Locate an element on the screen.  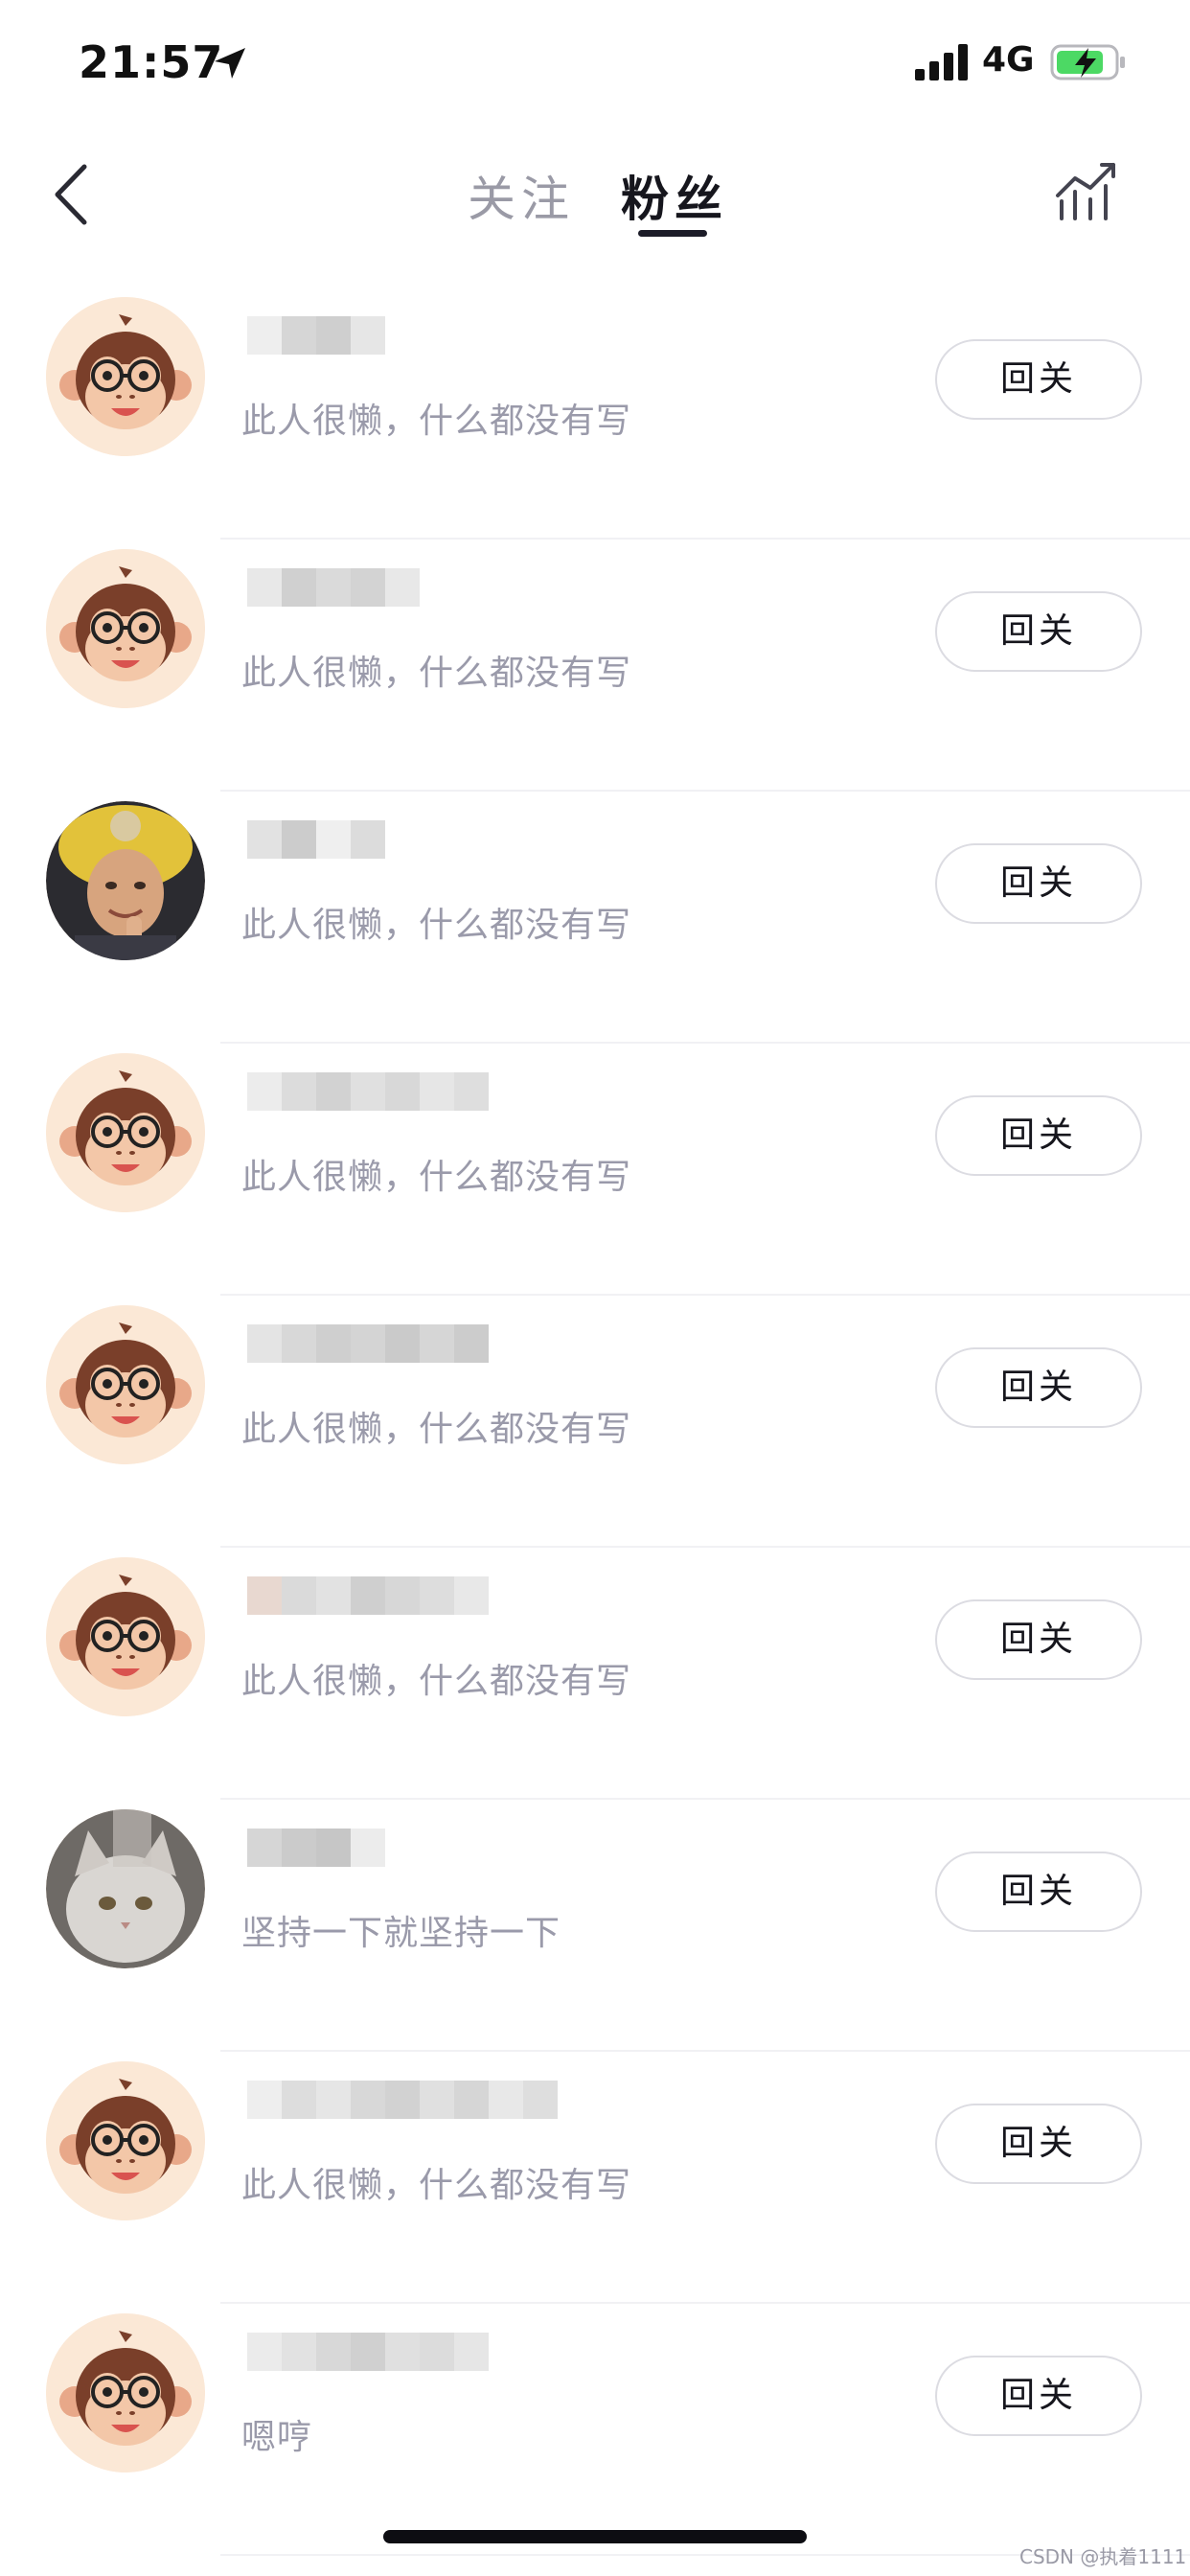
list-item: 嗯哼 回关 is located at coordinates (595, 2430).